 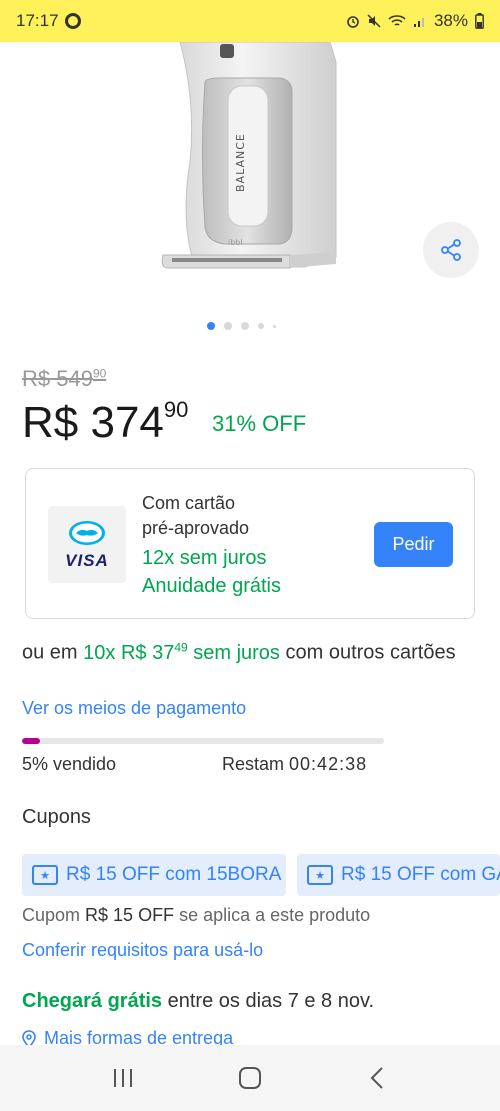 I want to click on status-time: 17:17, so click(x=37, y=20).